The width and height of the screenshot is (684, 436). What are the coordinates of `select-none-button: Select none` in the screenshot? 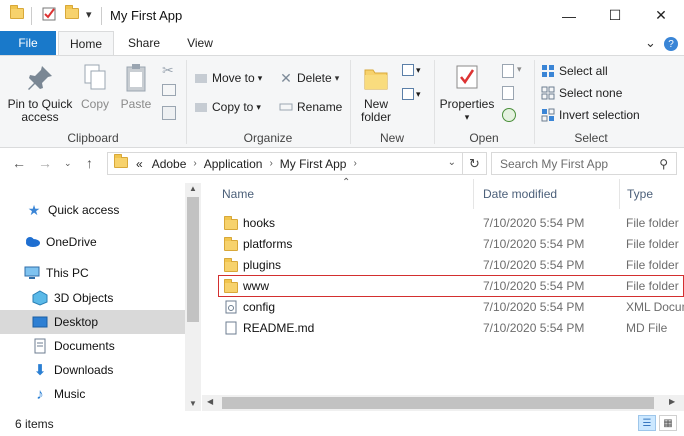 It's located at (581, 93).